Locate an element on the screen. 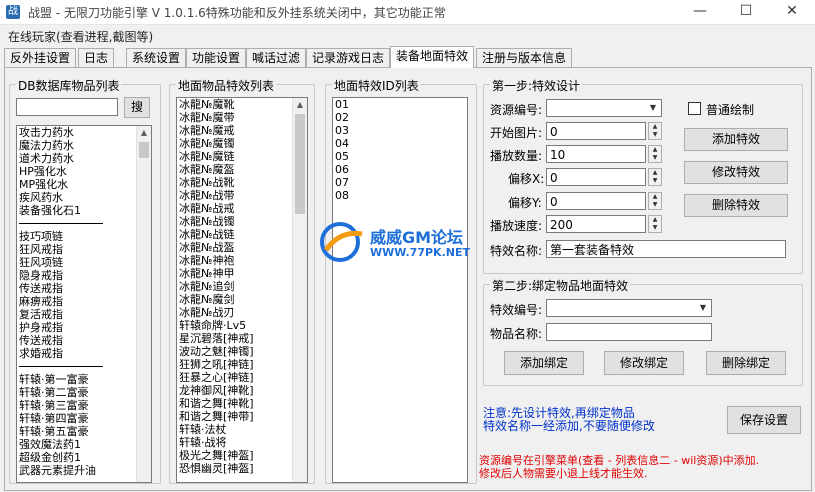 The width and height of the screenshot is (815, 492). list-item: 冰龍№神袍 is located at coordinates (242, 260).